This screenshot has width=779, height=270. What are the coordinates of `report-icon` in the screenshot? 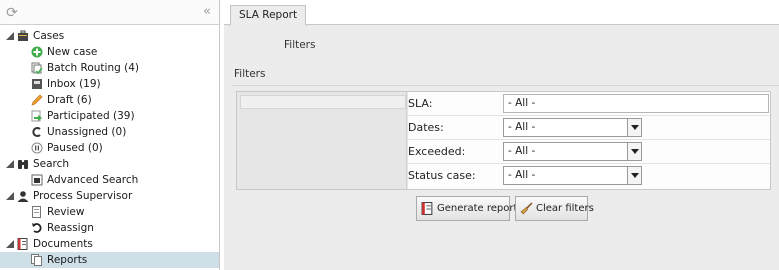 It's located at (427, 208).